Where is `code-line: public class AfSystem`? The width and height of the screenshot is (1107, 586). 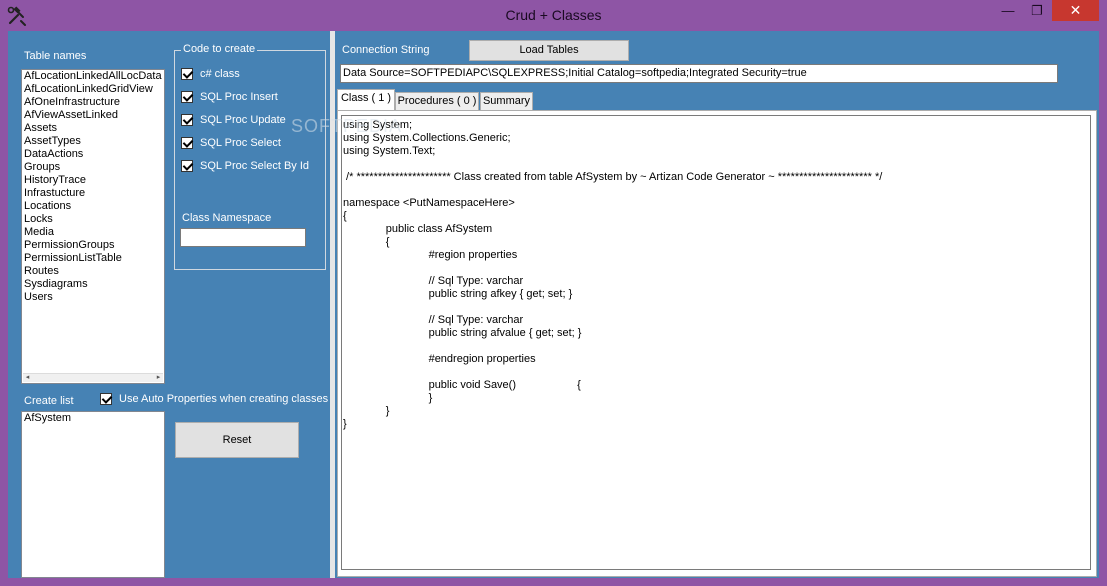
code-line: public class AfSystem is located at coordinates (418, 229).